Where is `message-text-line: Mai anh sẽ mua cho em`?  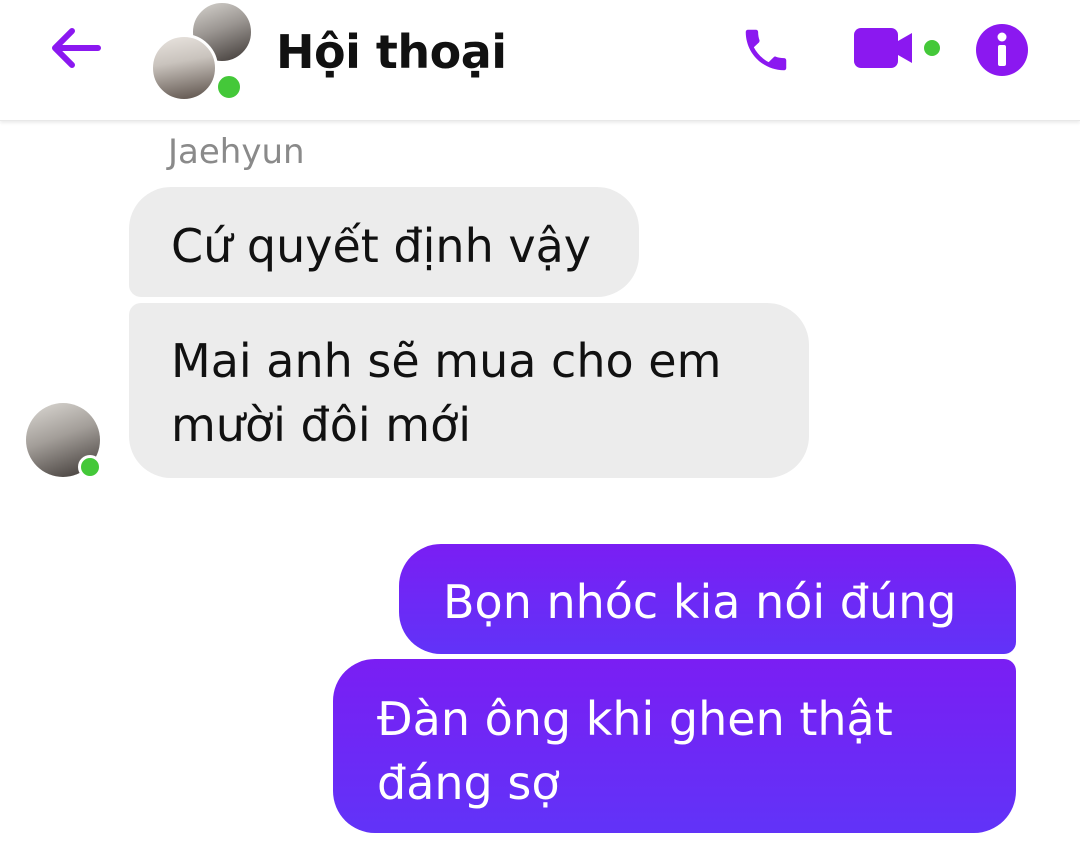
message-text-line: Mai anh sẽ mua cho em is located at coordinates (446, 361).